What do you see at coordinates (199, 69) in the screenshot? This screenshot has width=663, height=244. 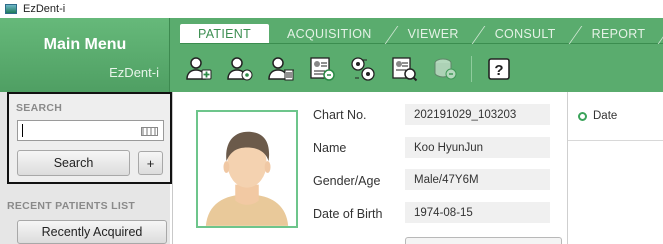 I see `add-patient-icon` at bounding box center [199, 69].